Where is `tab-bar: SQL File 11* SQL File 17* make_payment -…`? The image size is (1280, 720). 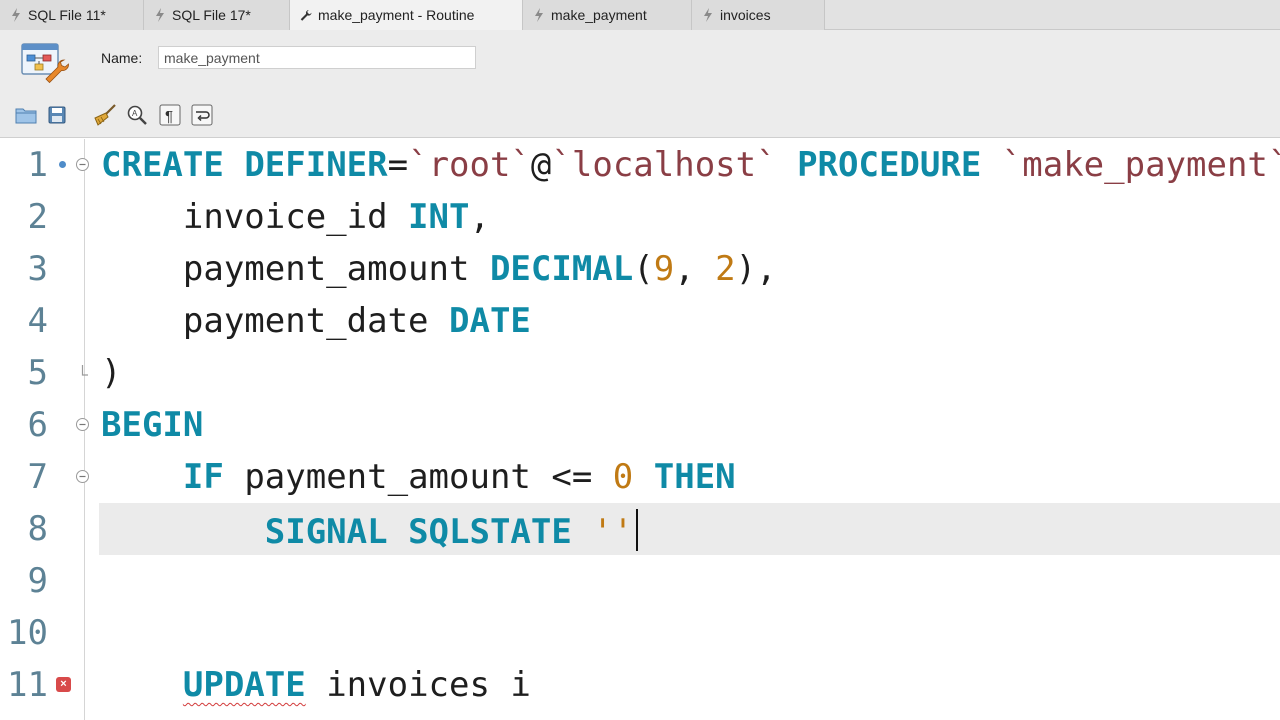
tab-bar: SQL File 11* SQL File 17* make_payment -… is located at coordinates (640, 15).